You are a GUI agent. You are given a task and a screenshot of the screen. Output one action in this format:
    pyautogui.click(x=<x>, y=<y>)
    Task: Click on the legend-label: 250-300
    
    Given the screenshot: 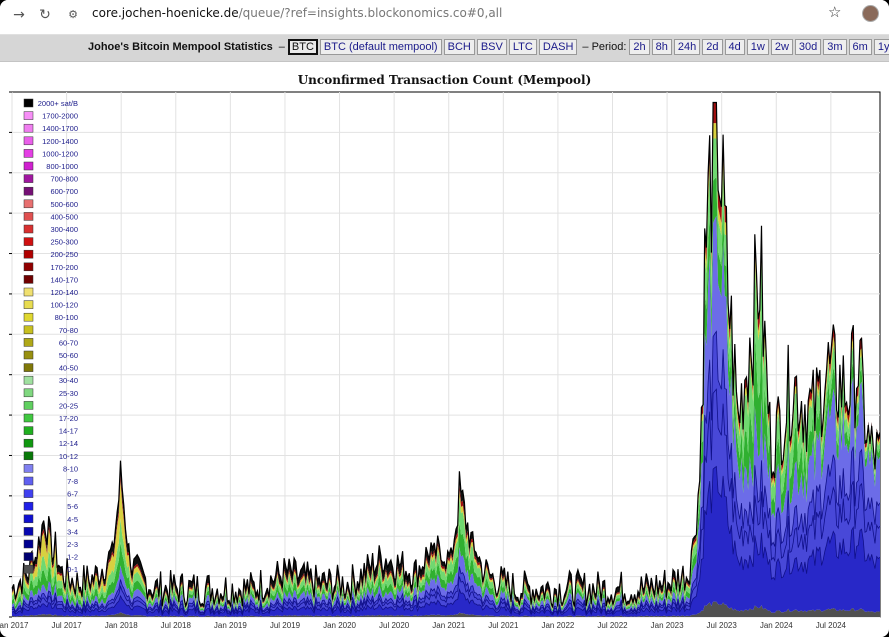 What is the action you would take?
    pyautogui.click(x=64, y=242)
    